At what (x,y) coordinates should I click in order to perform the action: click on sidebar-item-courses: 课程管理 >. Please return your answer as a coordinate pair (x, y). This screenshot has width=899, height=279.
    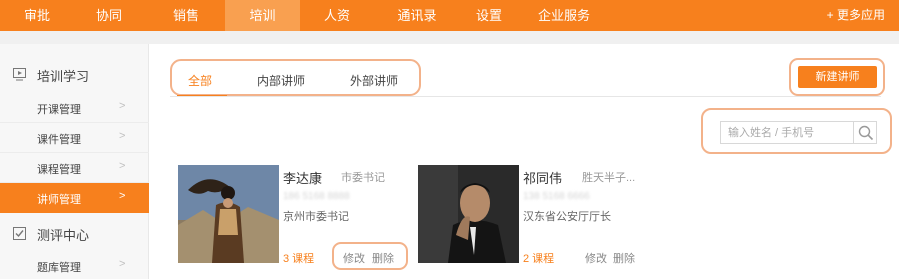
    Looking at the image, I should click on (74, 168).